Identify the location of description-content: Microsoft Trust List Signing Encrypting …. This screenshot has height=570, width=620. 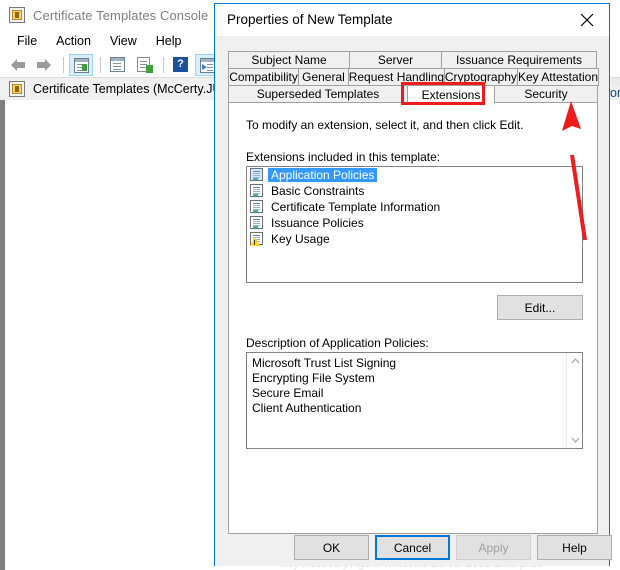
(408, 386).